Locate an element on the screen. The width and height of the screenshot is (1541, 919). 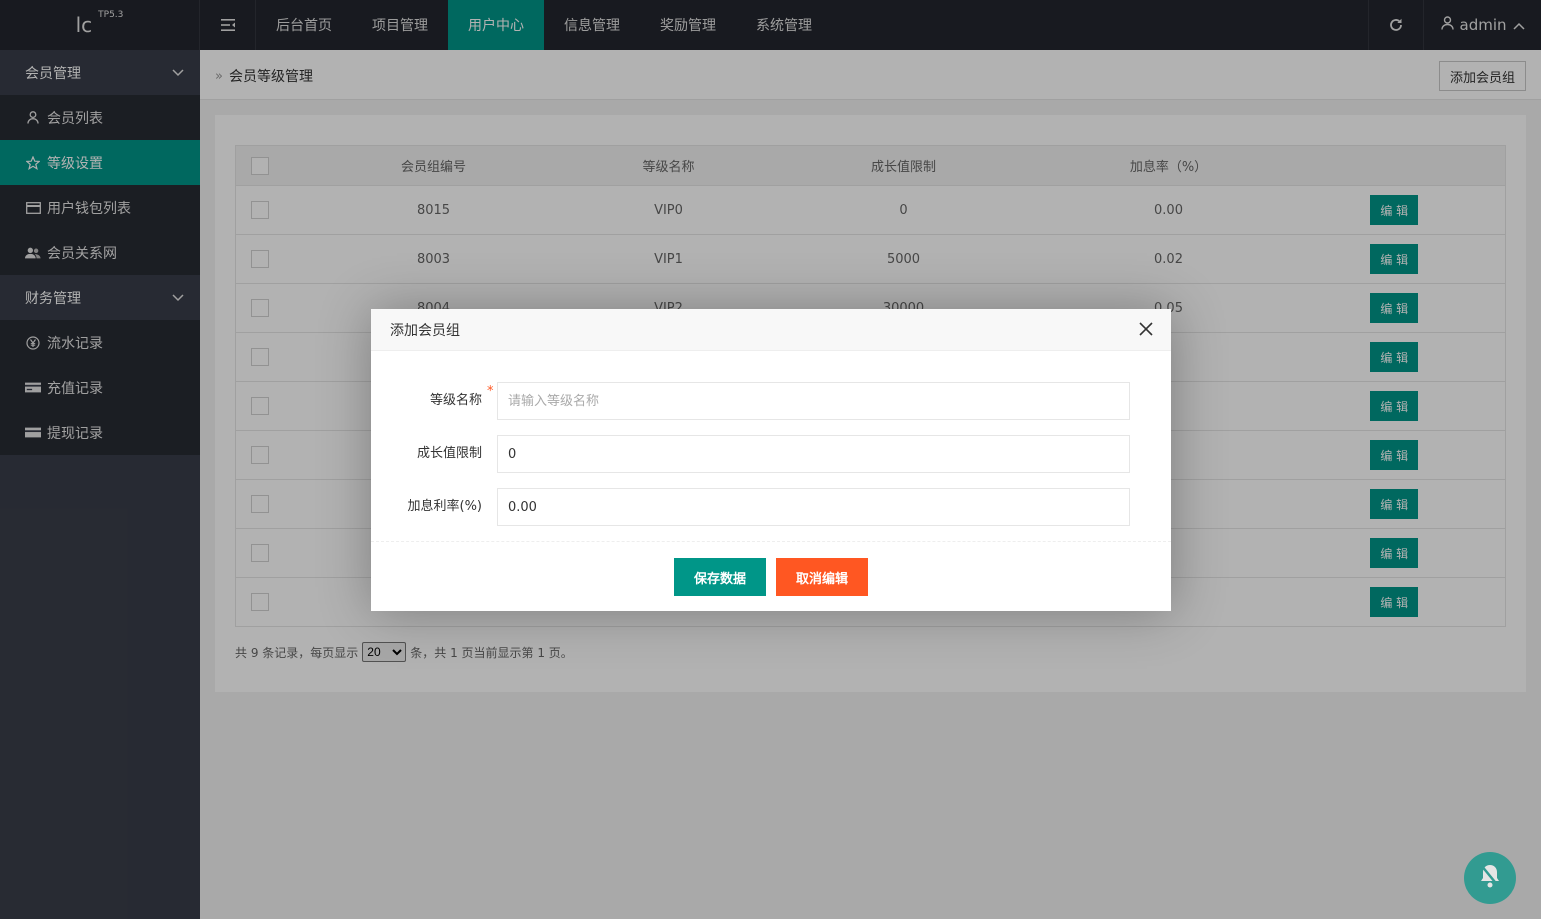
form-row-level-name: 等级名称 * is located at coordinates (771, 401).